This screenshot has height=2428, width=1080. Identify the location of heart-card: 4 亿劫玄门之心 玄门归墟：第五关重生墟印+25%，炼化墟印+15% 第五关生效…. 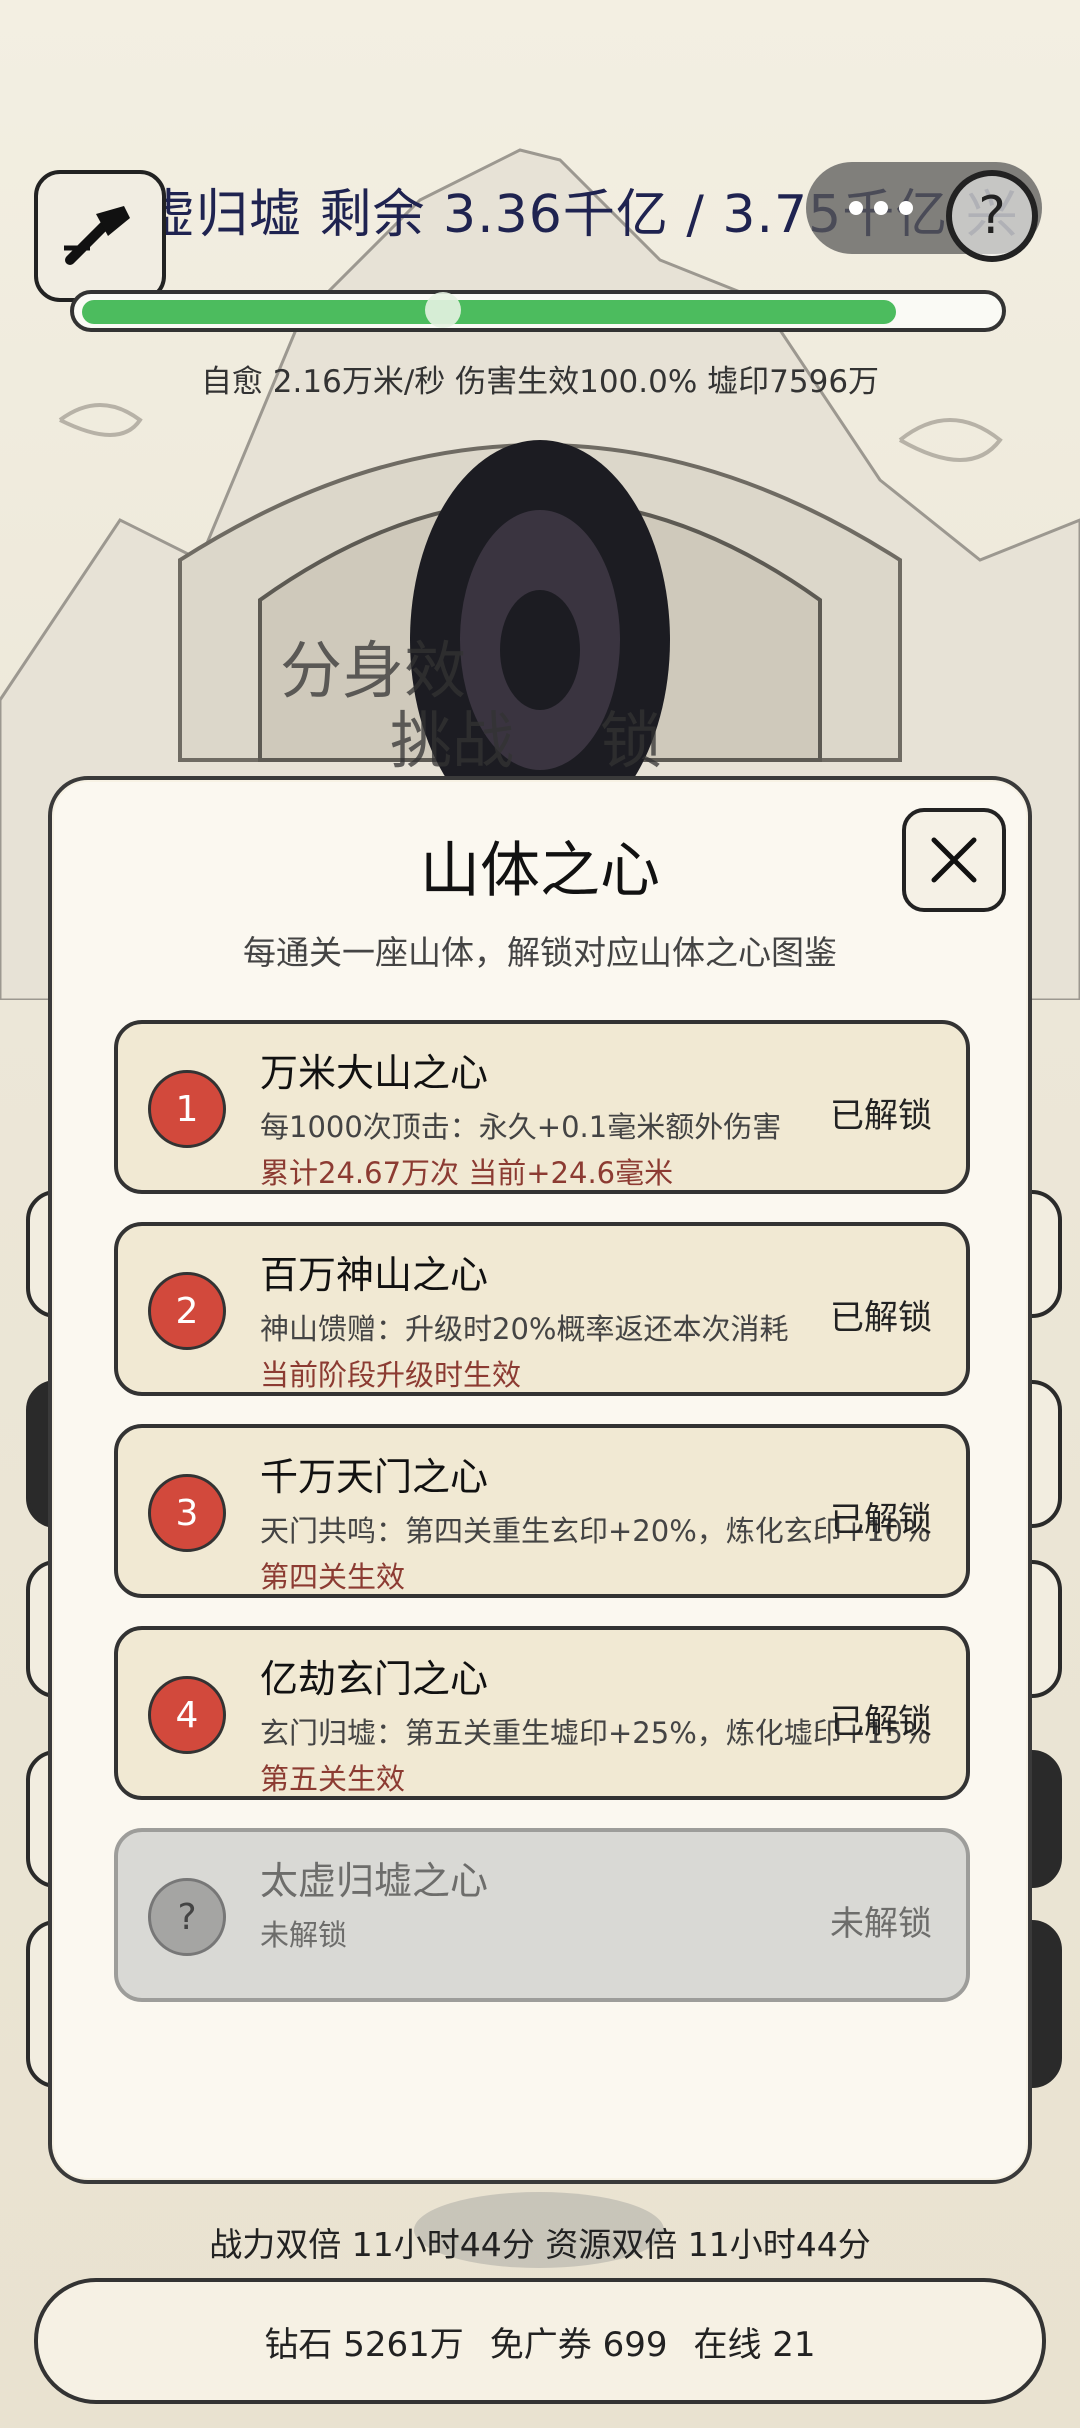
(542, 1713).